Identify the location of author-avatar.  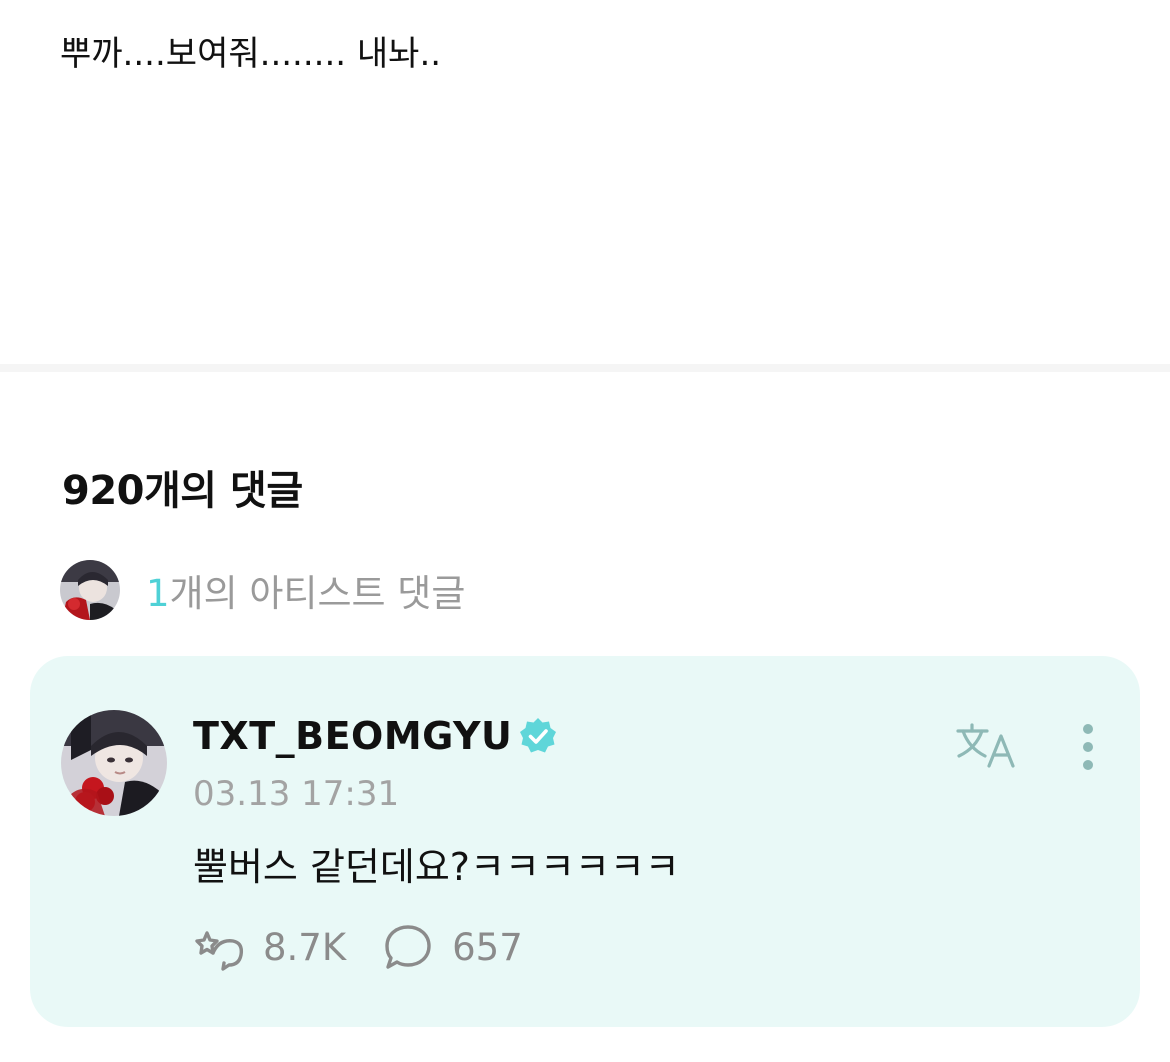
(114, 763).